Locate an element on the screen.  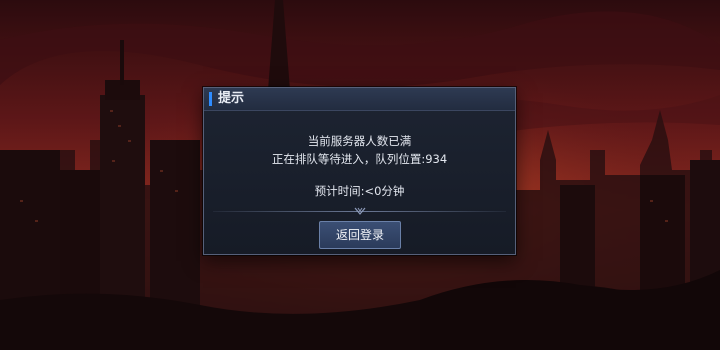
dialog-title: 提示 is located at coordinates (231, 98).